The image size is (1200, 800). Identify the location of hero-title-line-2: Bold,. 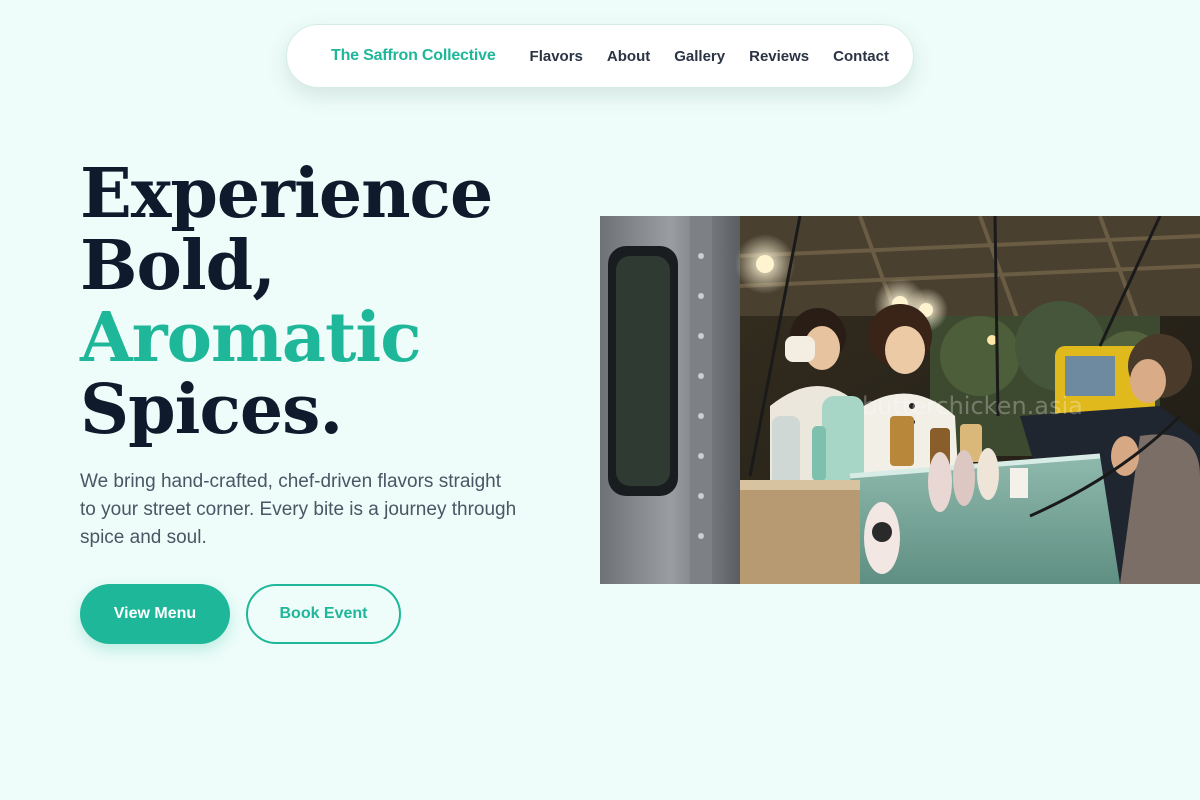
(178, 266).